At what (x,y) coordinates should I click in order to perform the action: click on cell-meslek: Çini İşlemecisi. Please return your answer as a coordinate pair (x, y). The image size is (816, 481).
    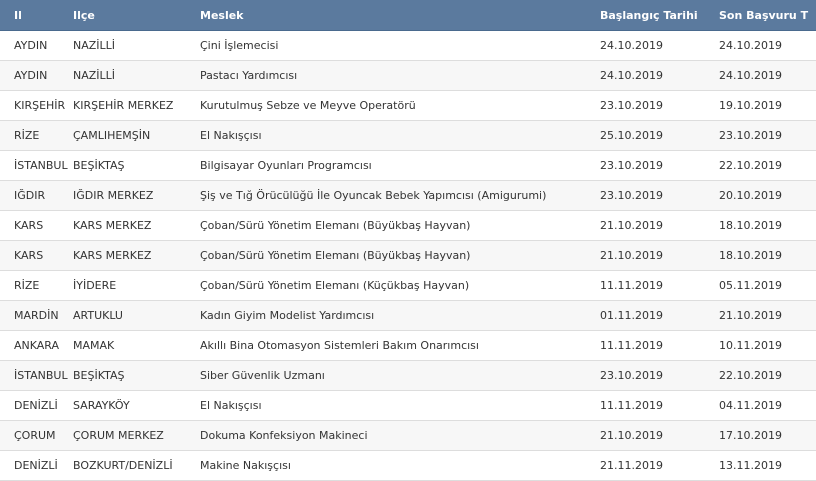
    Looking at the image, I should click on (400, 45).